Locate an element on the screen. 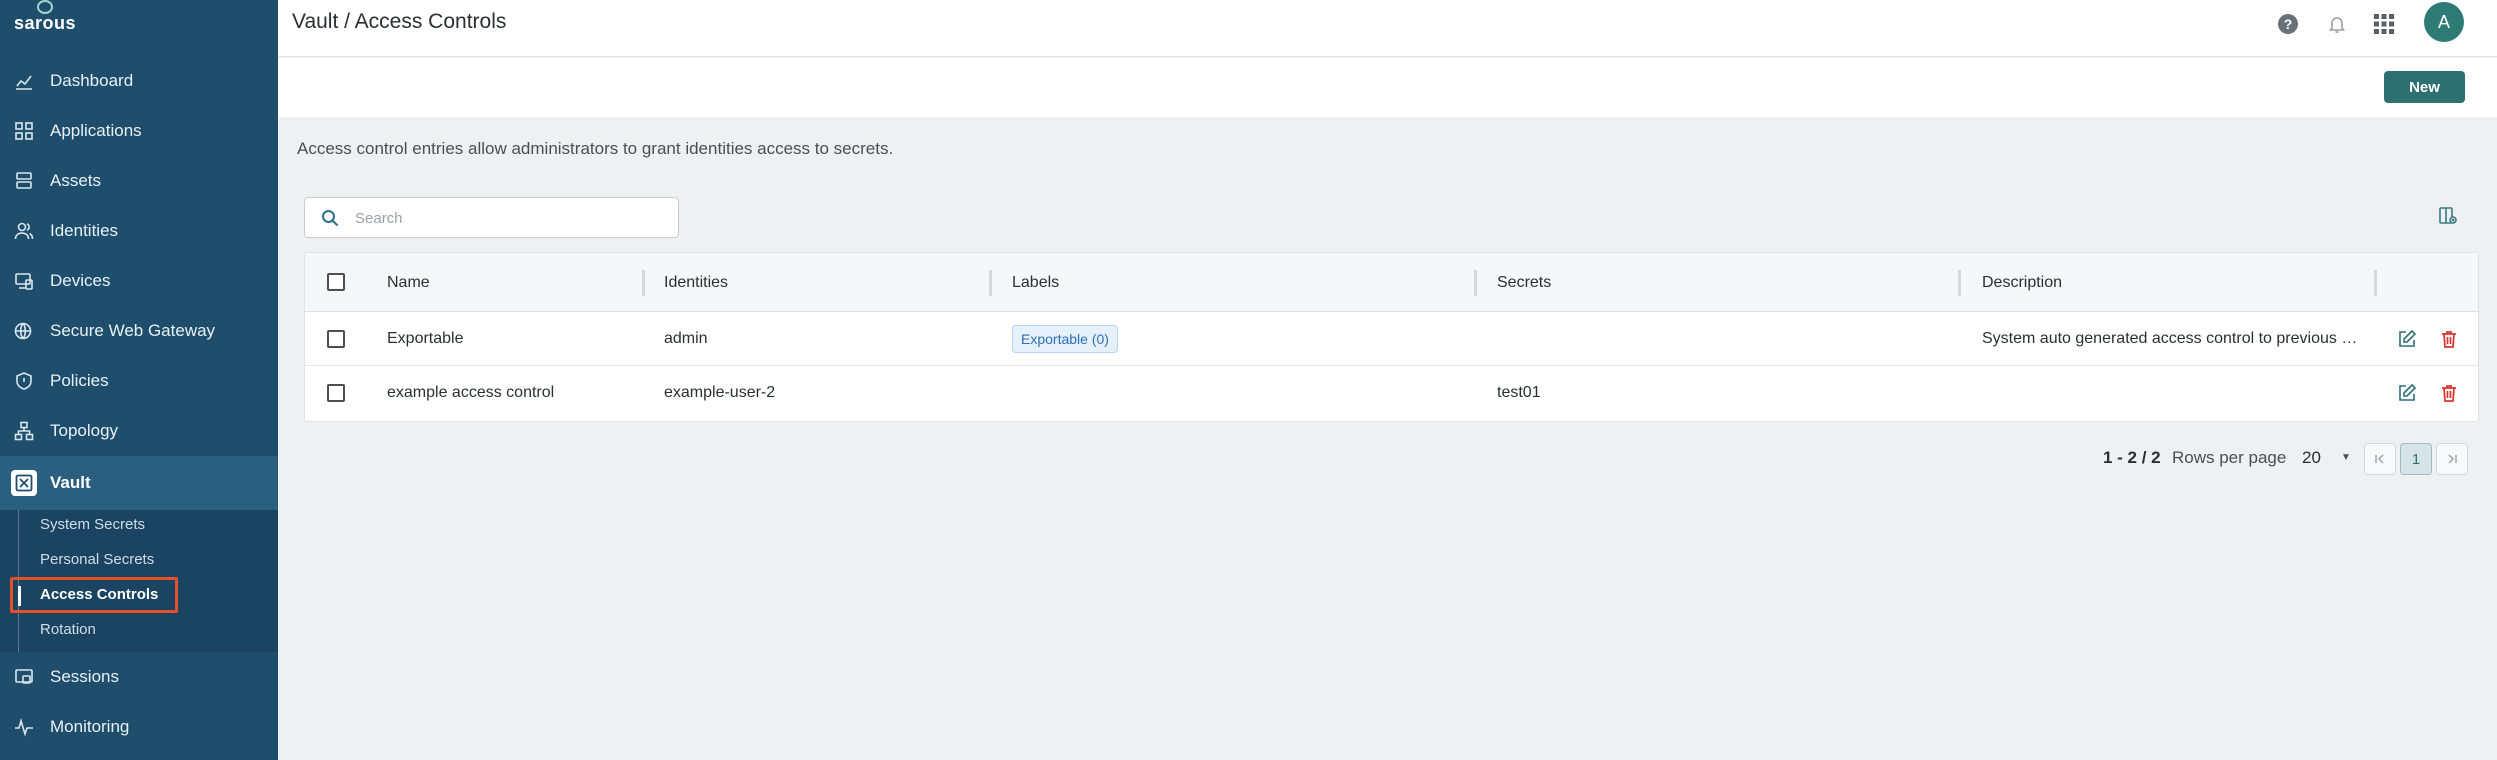 The image size is (2497, 760). cell-secrets: test01 is located at coordinates (1519, 392).